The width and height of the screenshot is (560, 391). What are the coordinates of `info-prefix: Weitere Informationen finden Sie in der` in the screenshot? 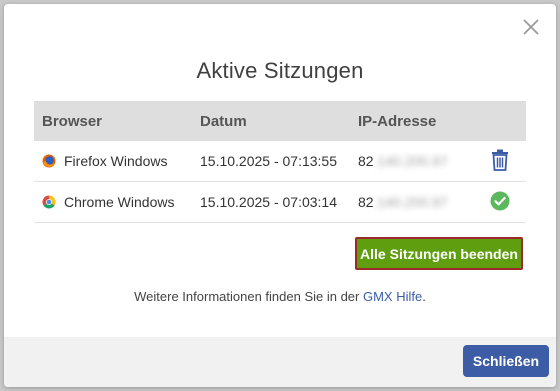 It's located at (248, 296).